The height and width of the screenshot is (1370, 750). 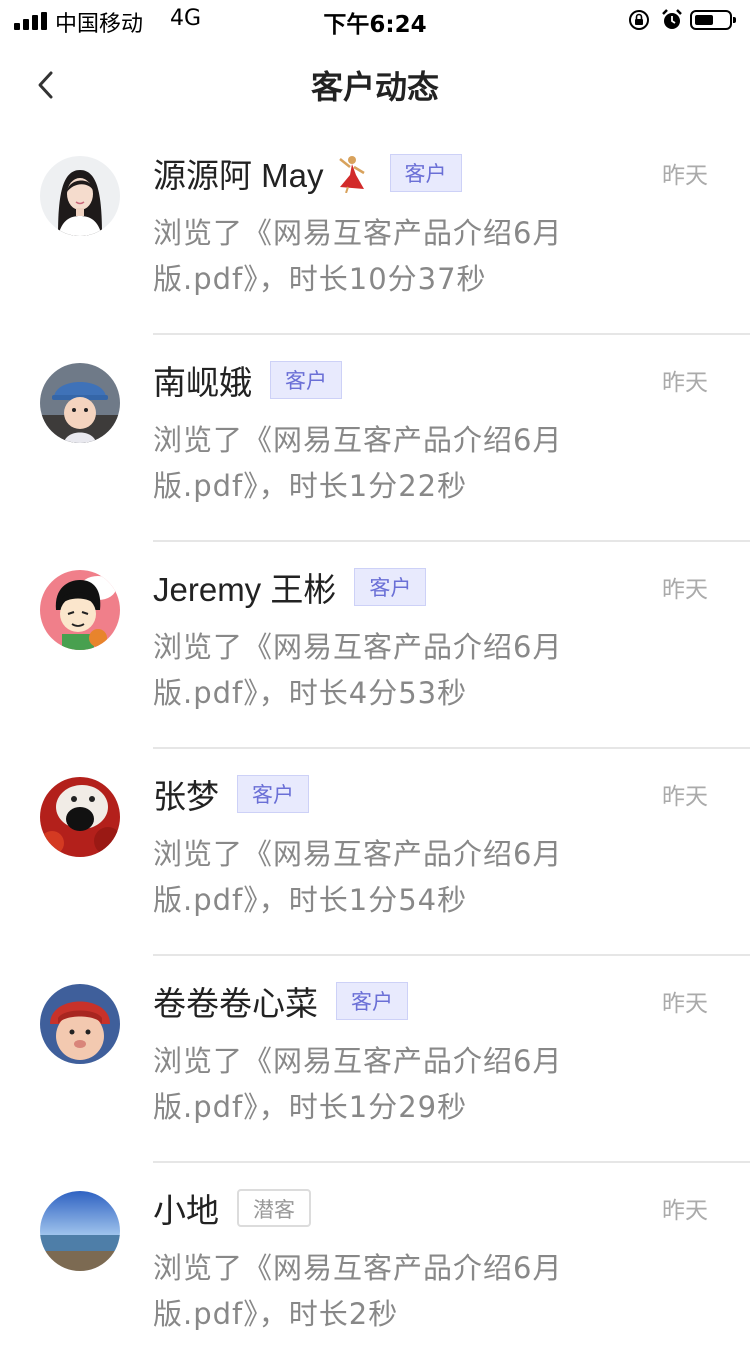 What do you see at coordinates (274, 1208) in the screenshot?
I see `status-badge: 潜客` at bounding box center [274, 1208].